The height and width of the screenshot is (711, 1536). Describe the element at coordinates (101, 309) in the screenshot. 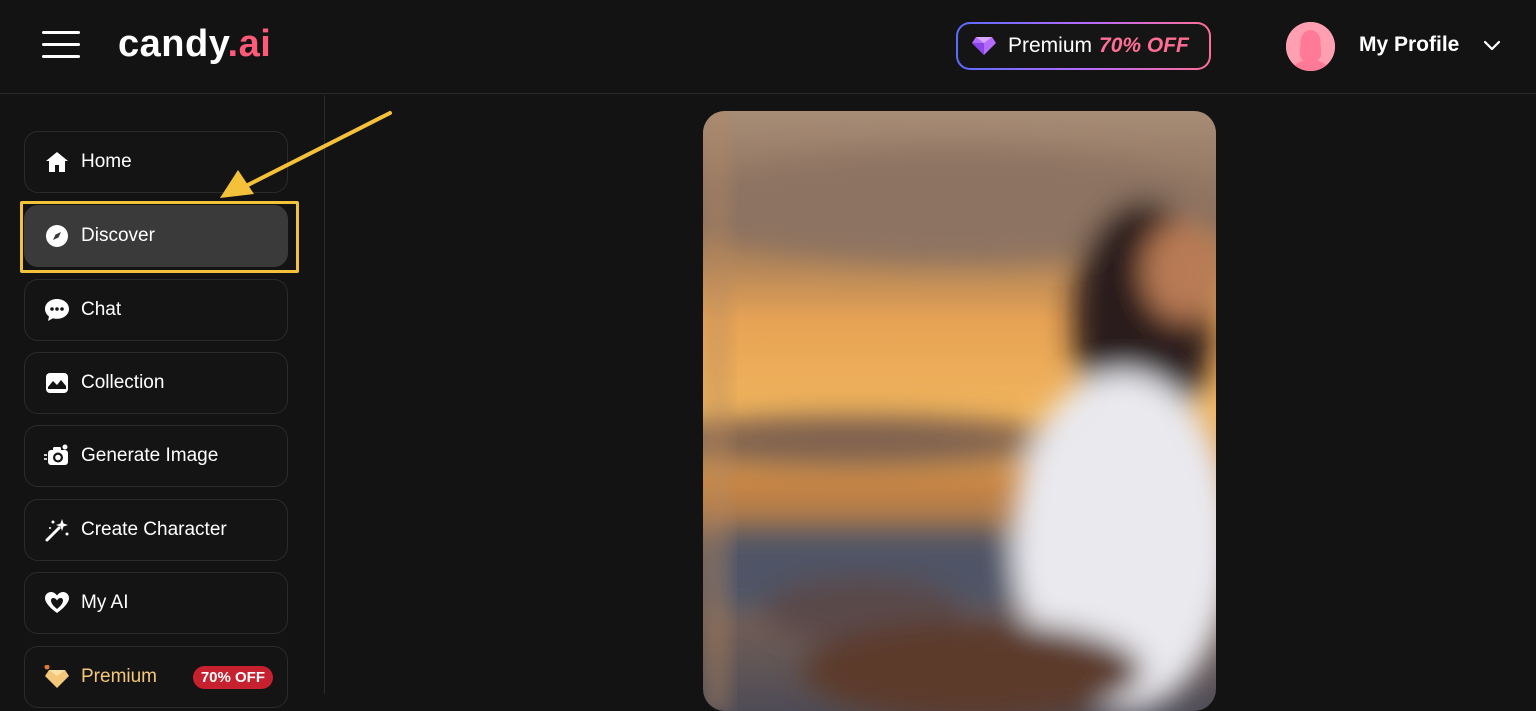

I see `sidebar-item-label: Chat` at that location.